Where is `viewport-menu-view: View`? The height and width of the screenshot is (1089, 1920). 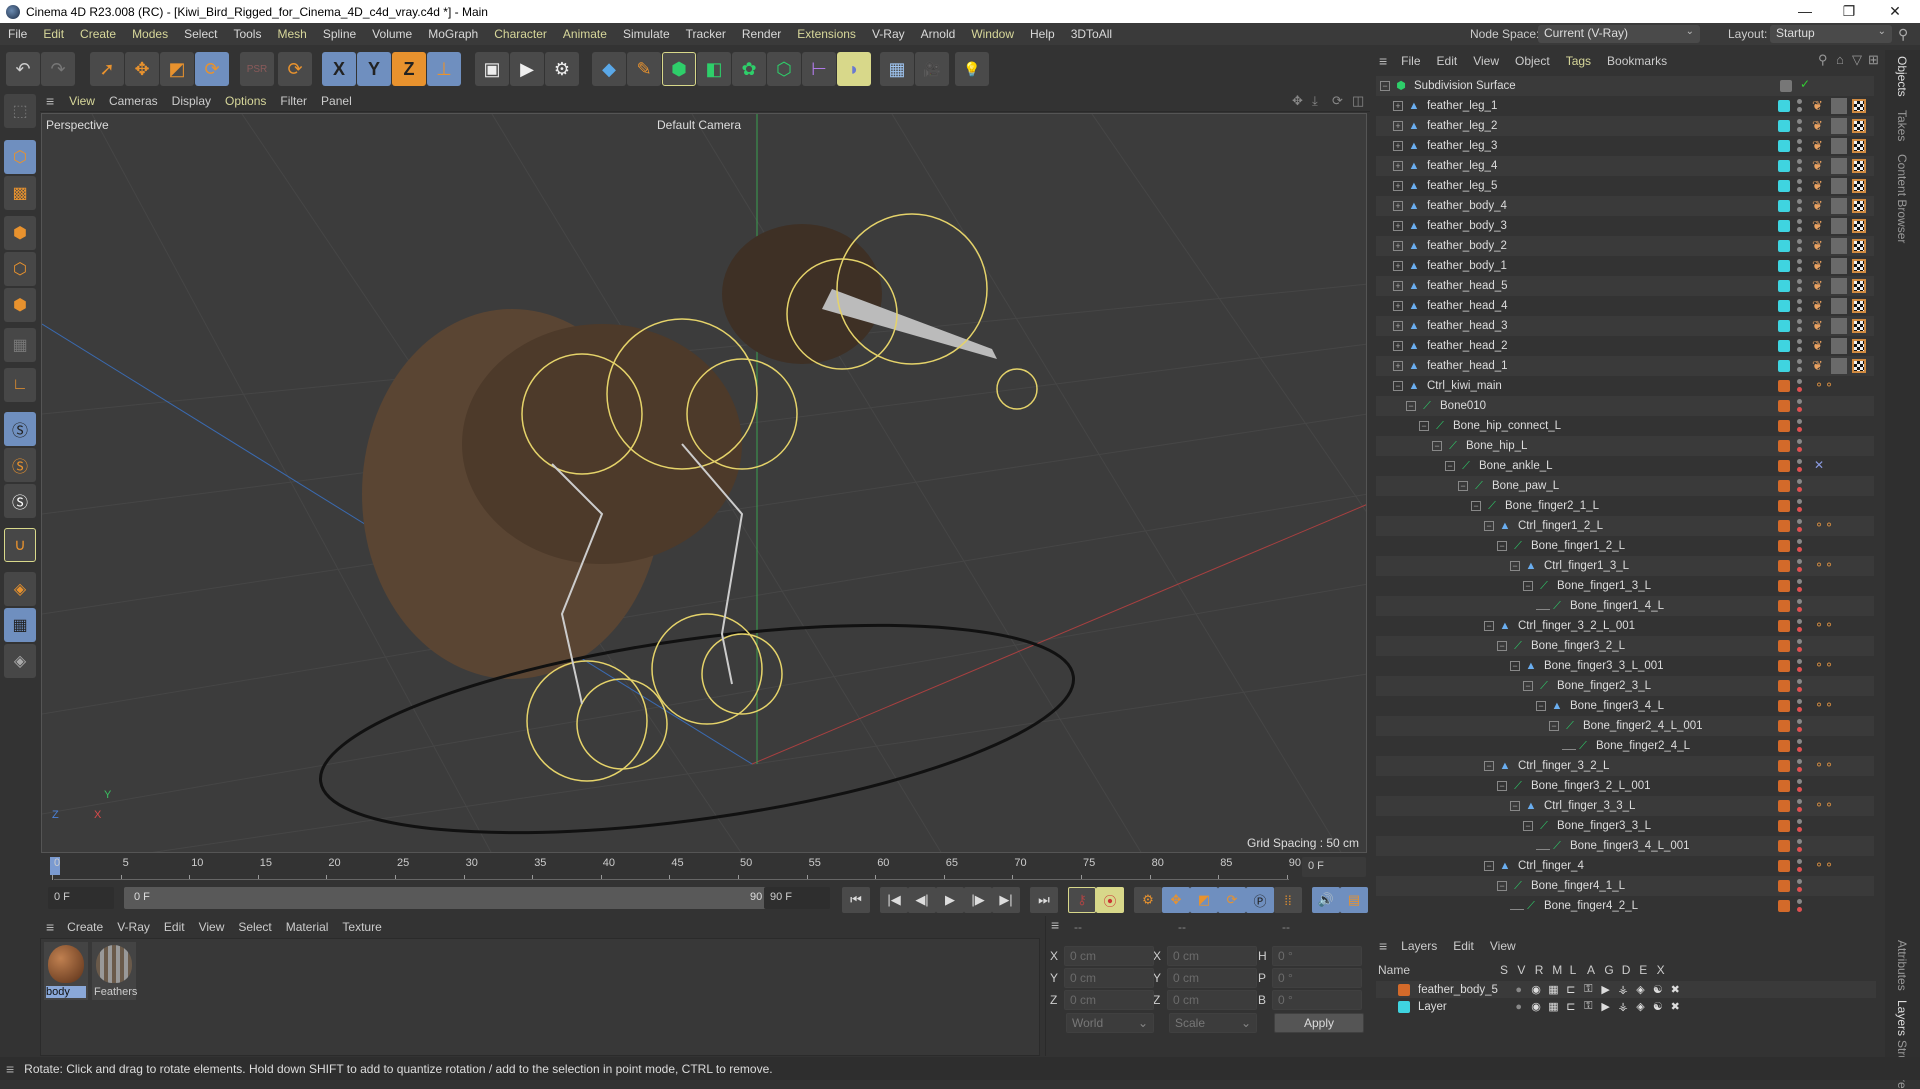 viewport-menu-view: View is located at coordinates (82, 101).